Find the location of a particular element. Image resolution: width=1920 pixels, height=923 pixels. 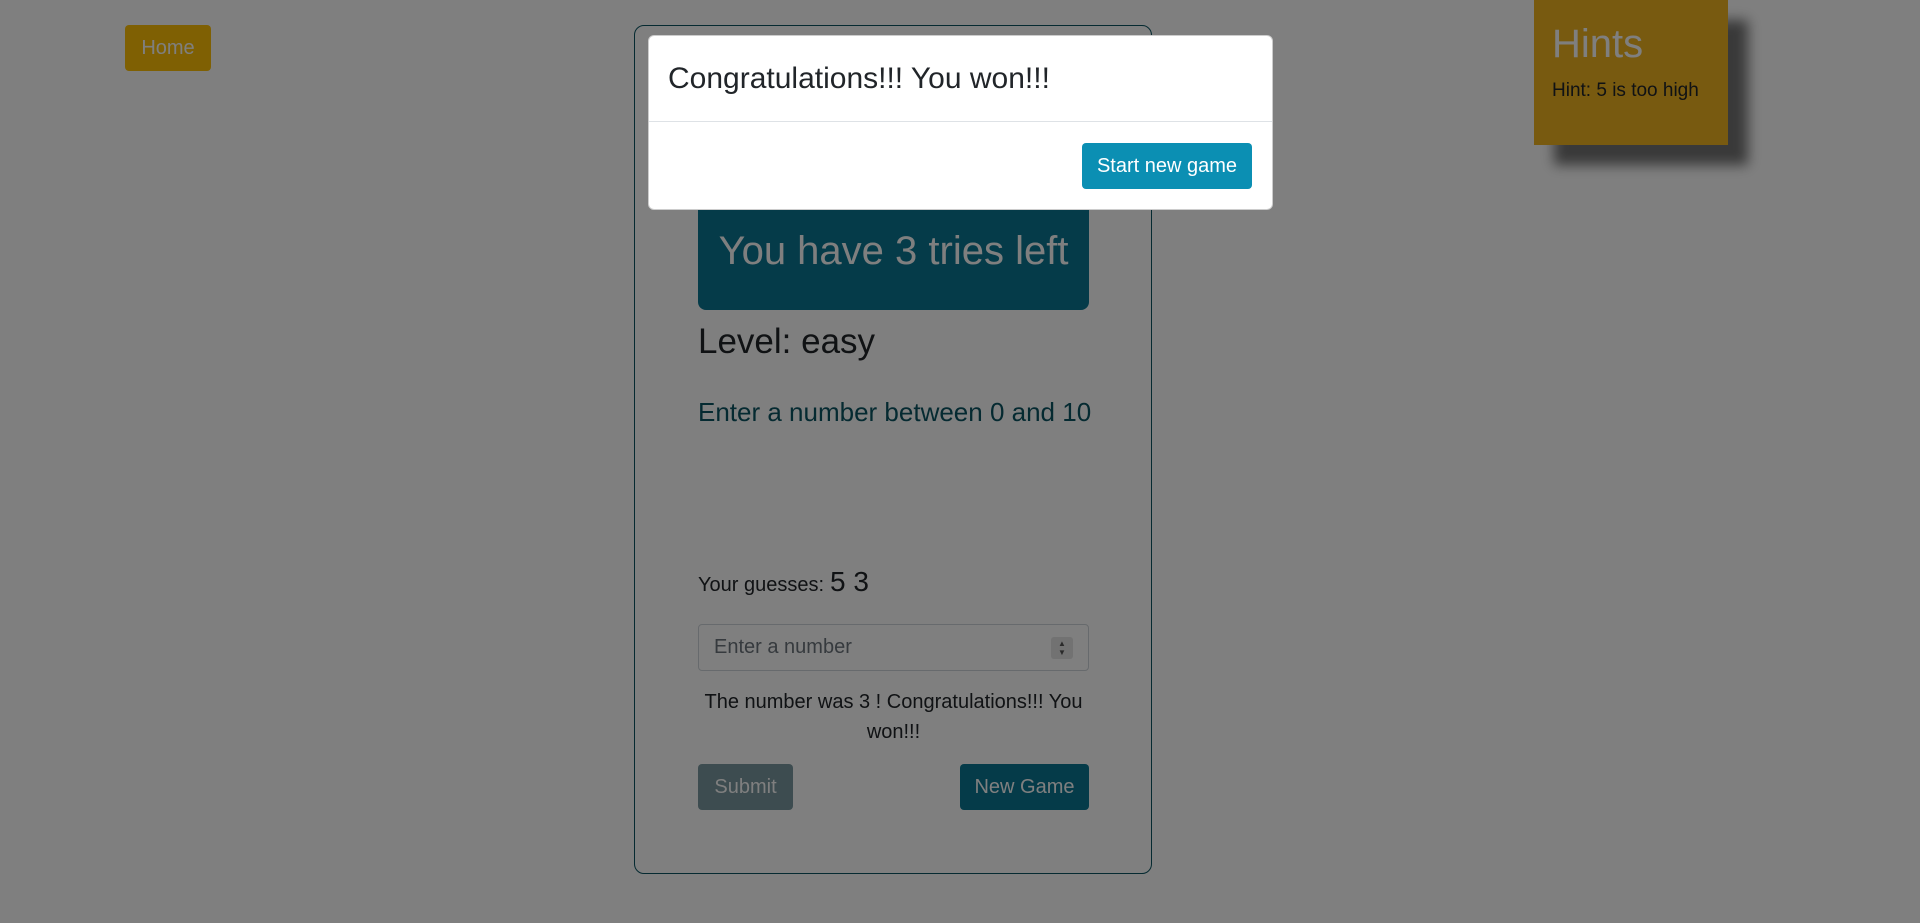

modal-title: Congratulations!!! You won!!! is located at coordinates (859, 78).